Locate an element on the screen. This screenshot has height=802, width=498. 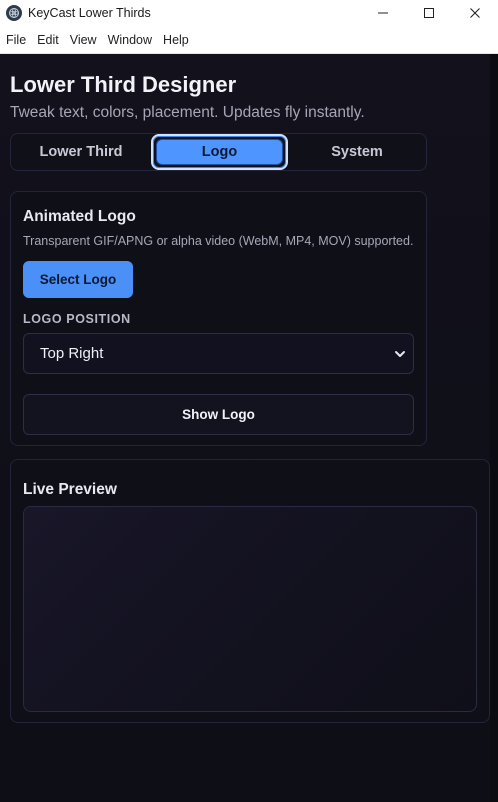
menu-file: File is located at coordinates (16, 40).